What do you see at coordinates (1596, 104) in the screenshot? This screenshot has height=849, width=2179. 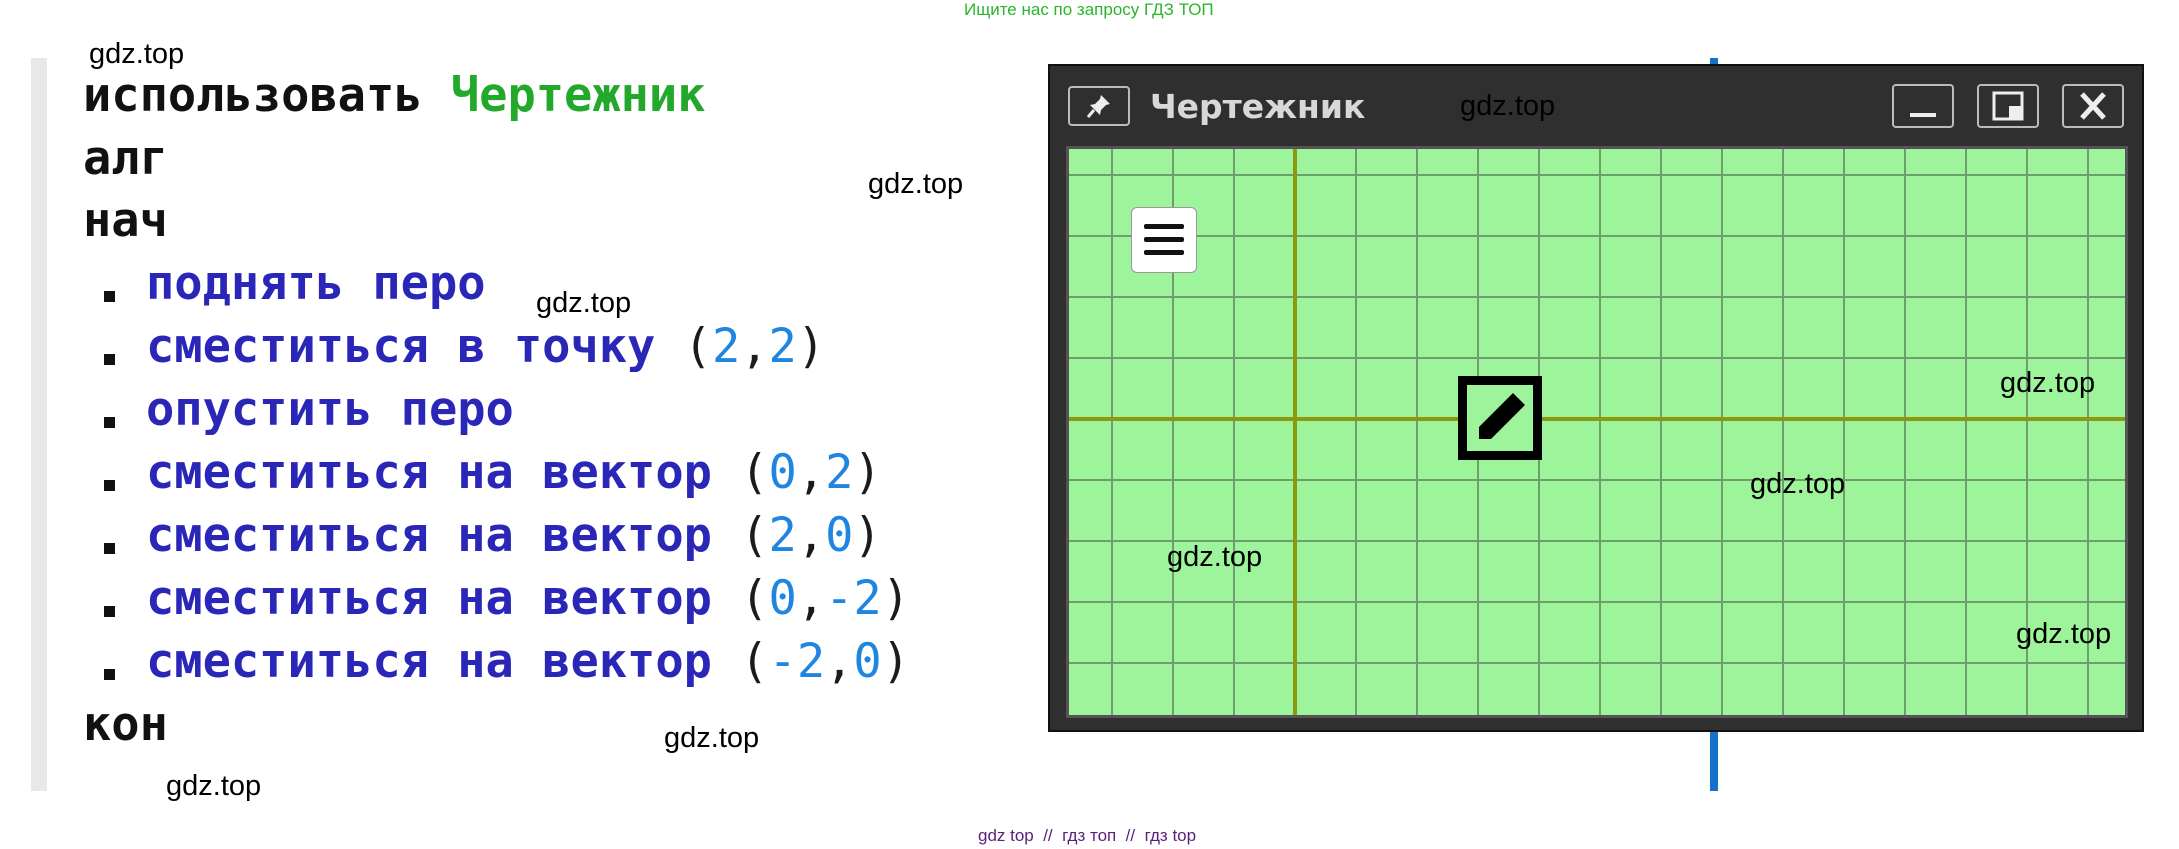 I see `window-titlebar: Чертежник` at bounding box center [1596, 104].